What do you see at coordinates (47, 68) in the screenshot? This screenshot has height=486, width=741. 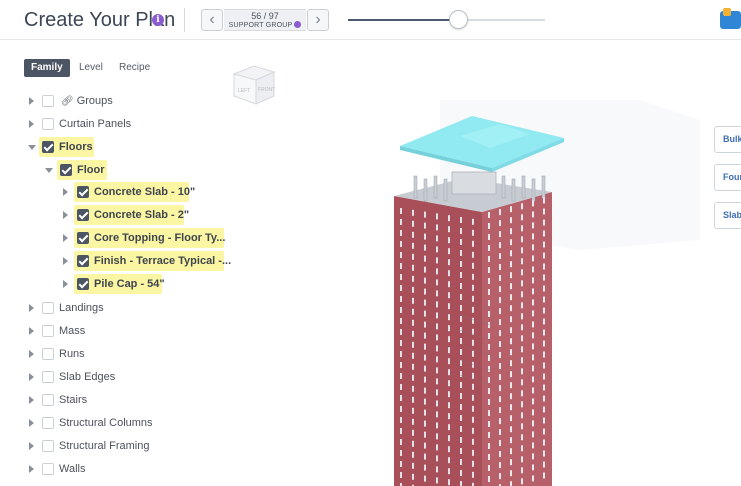 I see `tab-family: Family` at bounding box center [47, 68].